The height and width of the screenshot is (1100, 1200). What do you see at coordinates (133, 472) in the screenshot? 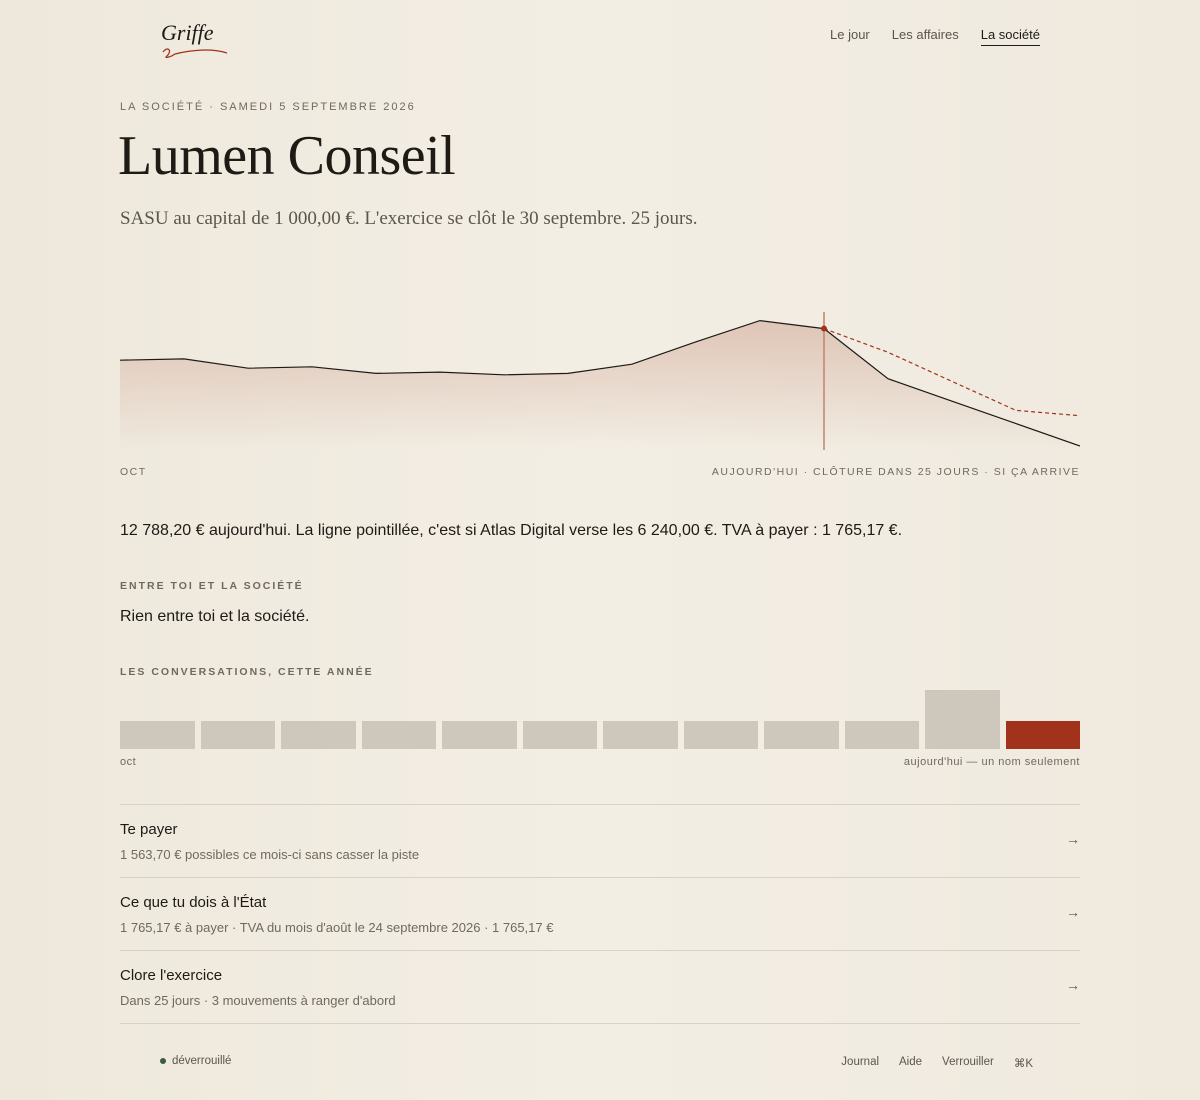
I see `chart-label-start: OCT` at bounding box center [133, 472].